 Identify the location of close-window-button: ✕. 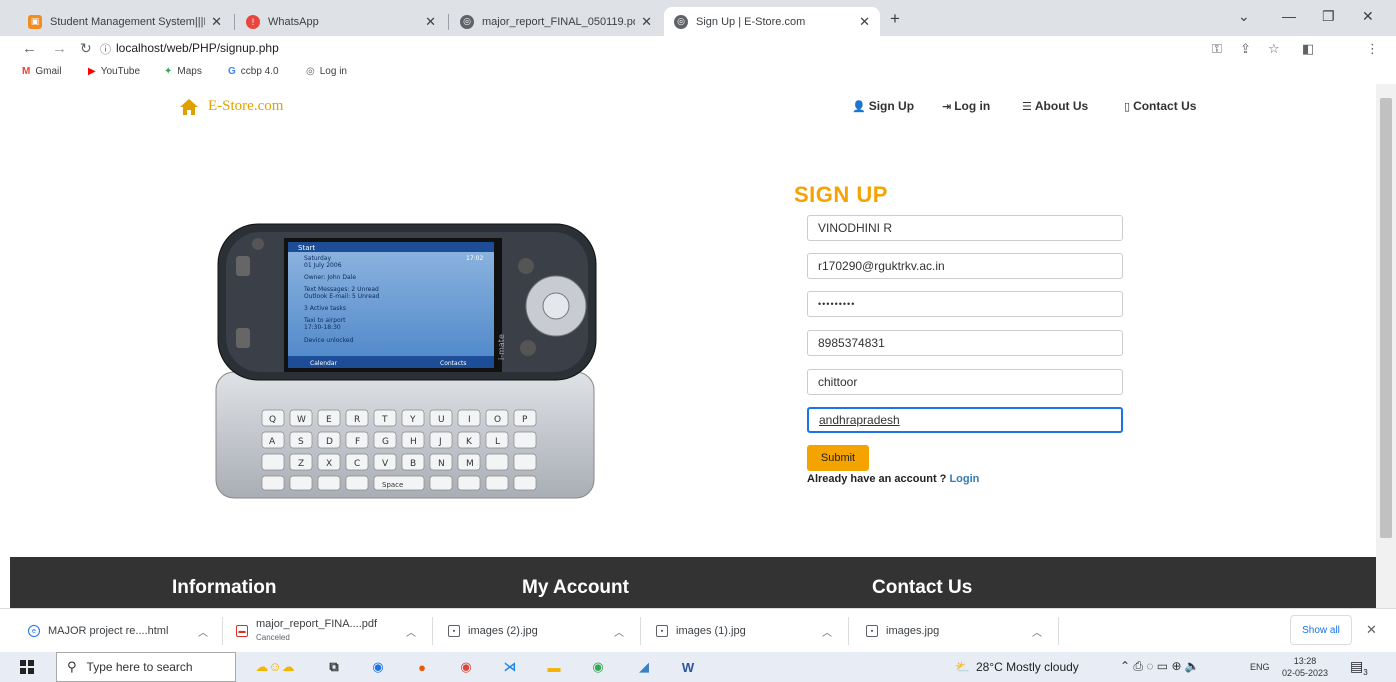
(1368, 16).